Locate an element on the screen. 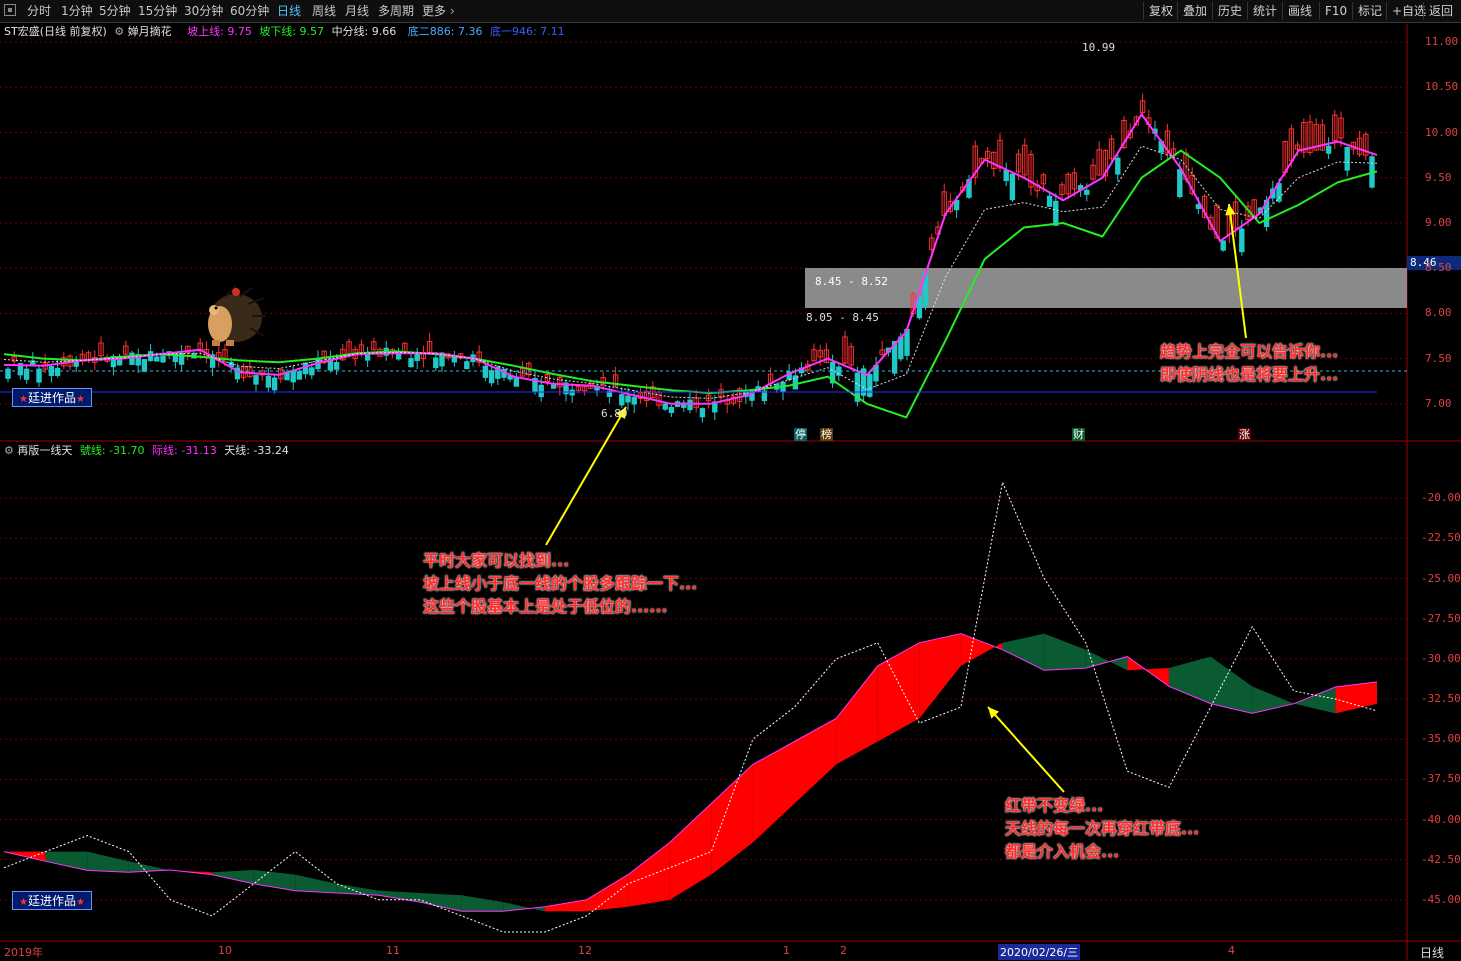 The image size is (1461, 961). price-axis-label: 11.00 is located at coordinates (1442, 42).